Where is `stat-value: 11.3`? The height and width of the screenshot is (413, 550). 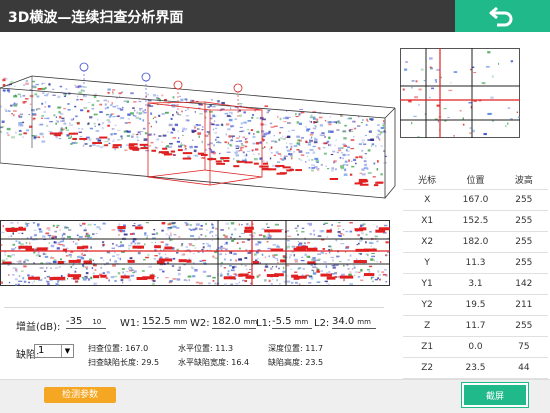
stat-value: 11.3 is located at coordinates (224, 348).